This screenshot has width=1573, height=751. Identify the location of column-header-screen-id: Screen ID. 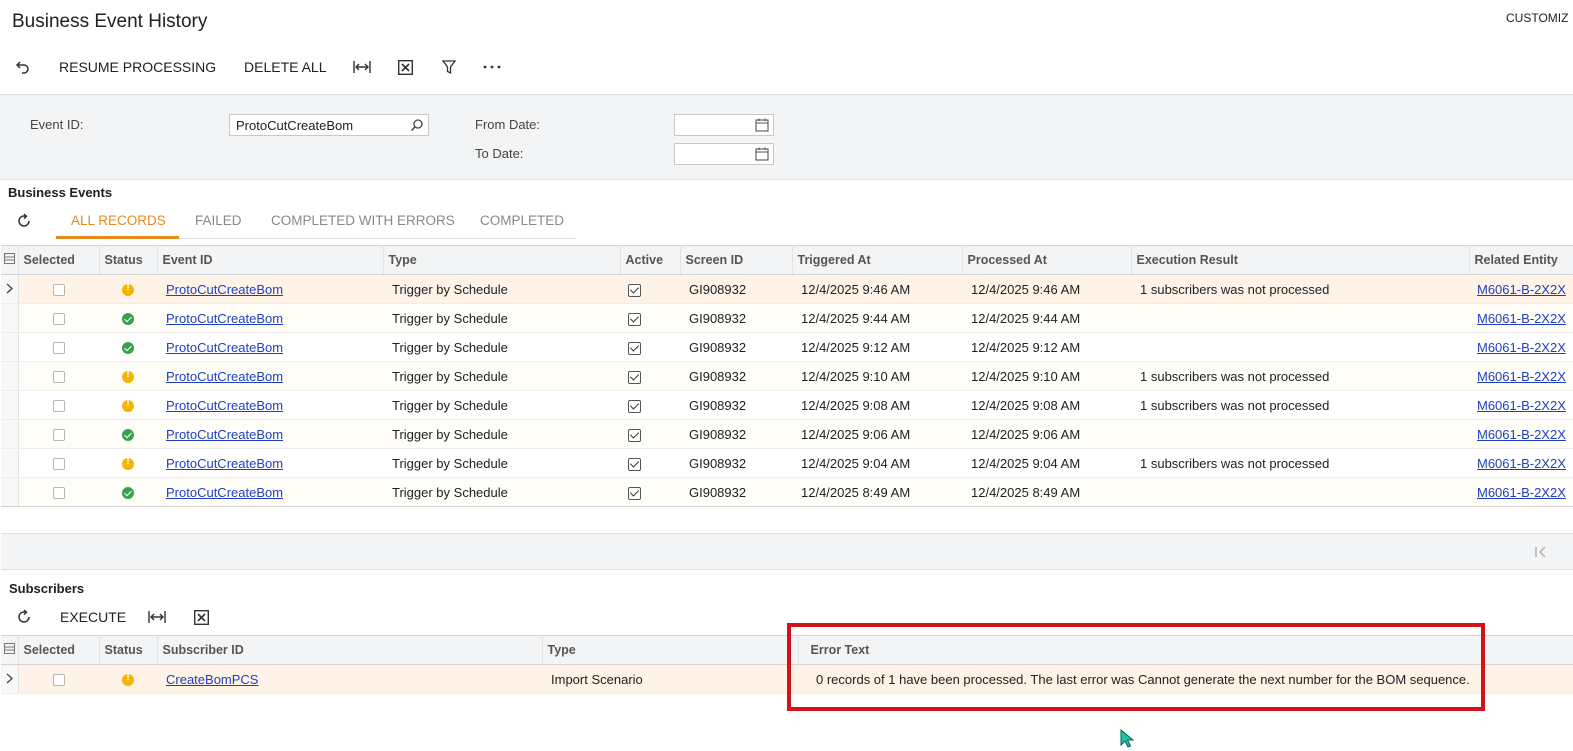
(736, 260).